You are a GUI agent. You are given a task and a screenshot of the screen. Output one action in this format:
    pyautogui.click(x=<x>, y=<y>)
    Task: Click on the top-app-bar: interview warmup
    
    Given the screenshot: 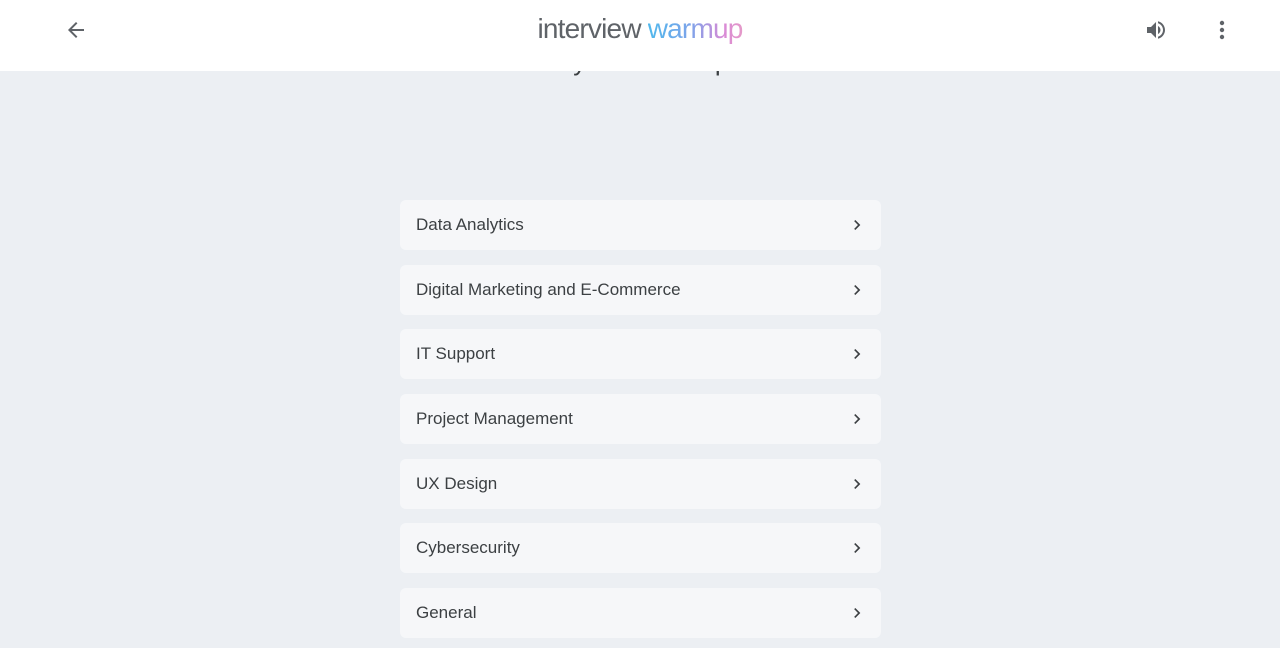 What is the action you would take?
    pyautogui.click(x=640, y=35)
    